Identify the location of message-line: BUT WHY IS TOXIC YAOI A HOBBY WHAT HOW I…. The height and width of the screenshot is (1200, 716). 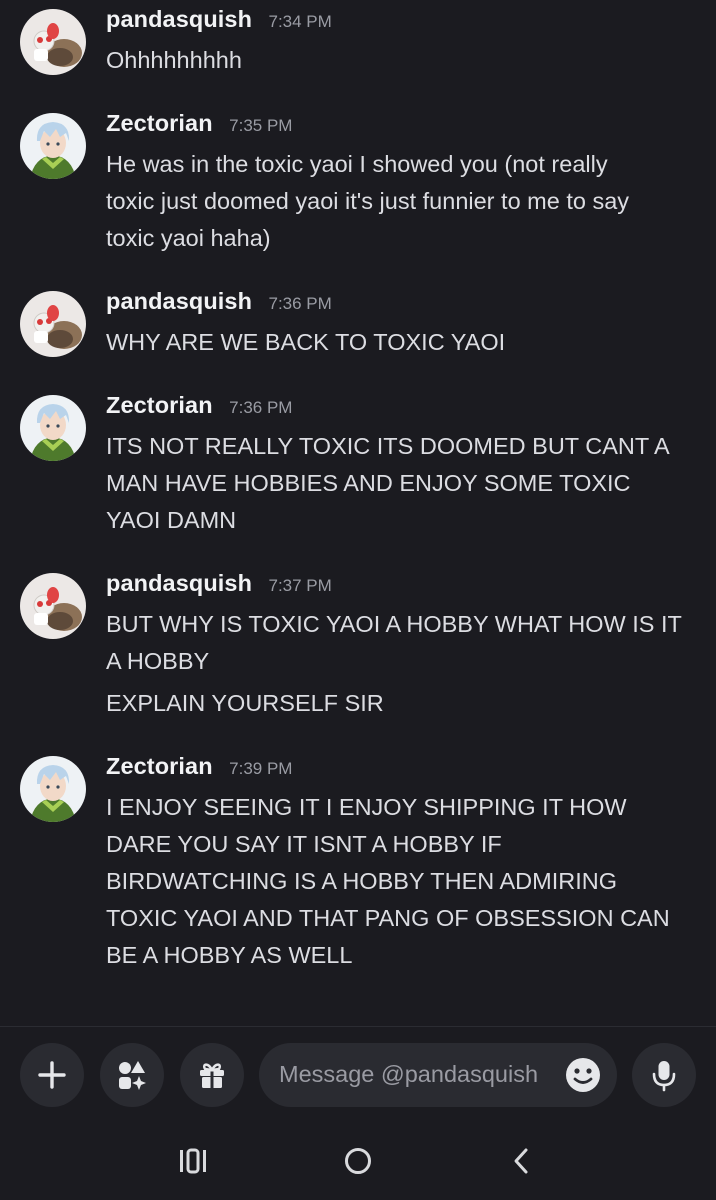
(394, 624).